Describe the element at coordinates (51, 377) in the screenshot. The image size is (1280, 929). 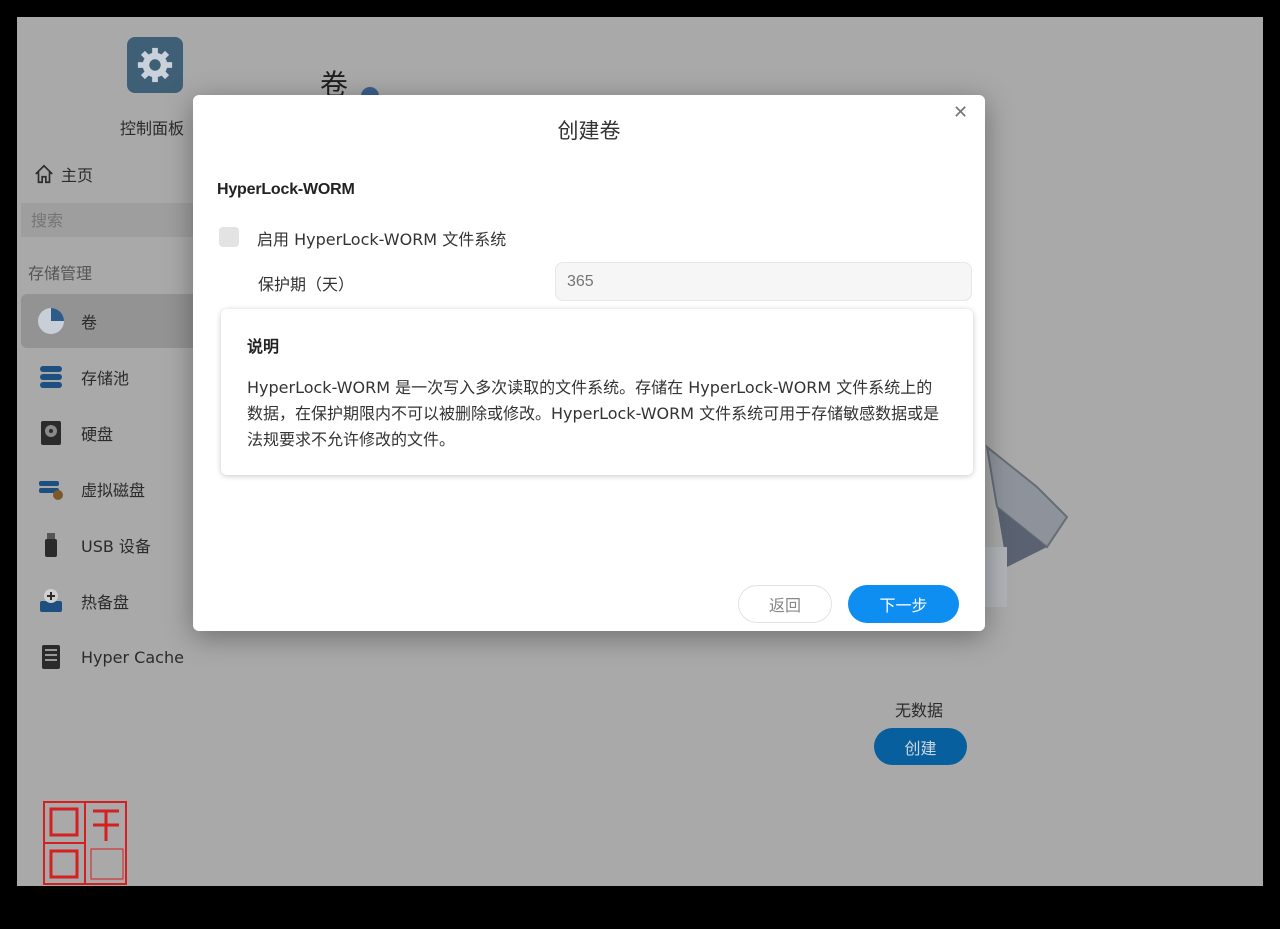
I see `storage-pool-icon` at that location.